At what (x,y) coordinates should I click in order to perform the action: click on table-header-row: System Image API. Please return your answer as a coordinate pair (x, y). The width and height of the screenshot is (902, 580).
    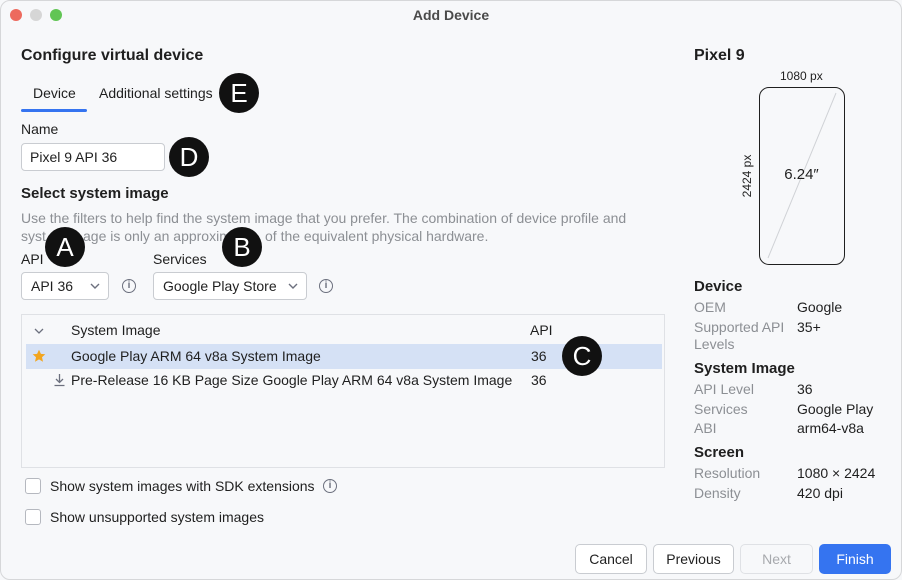
    Looking at the image, I should click on (343, 330).